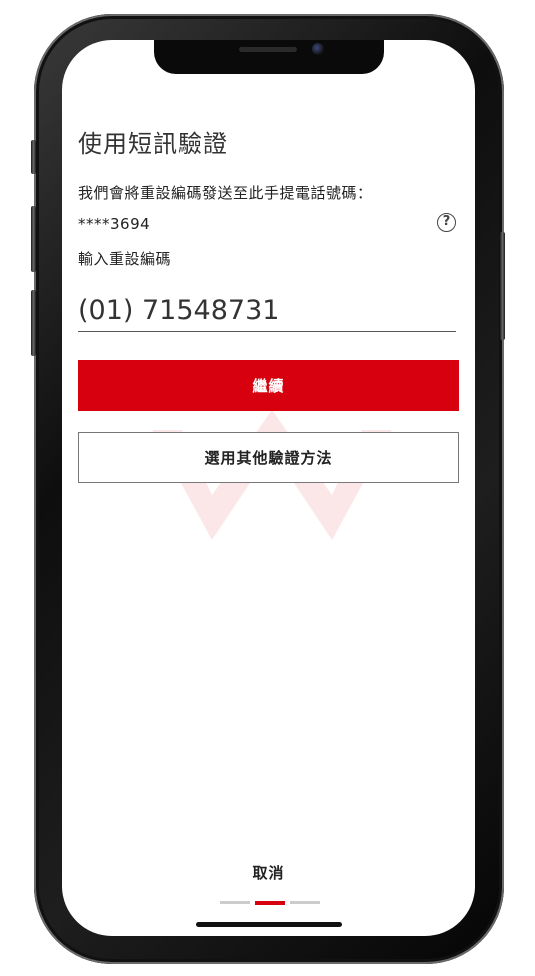 This screenshot has height=976, width=535. I want to click on reset-code-label: 輸入重設編碼, so click(125, 259).